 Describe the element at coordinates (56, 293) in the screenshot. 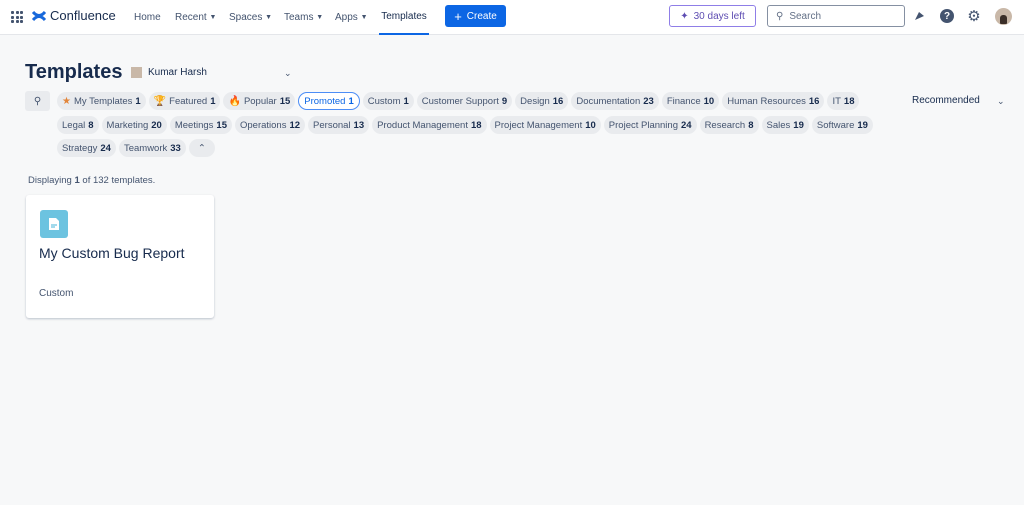

I see `template-category: Custom` at that location.